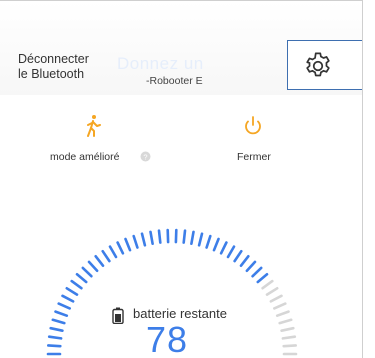 This screenshot has width=375, height=358. I want to click on power-icon, so click(253, 126).